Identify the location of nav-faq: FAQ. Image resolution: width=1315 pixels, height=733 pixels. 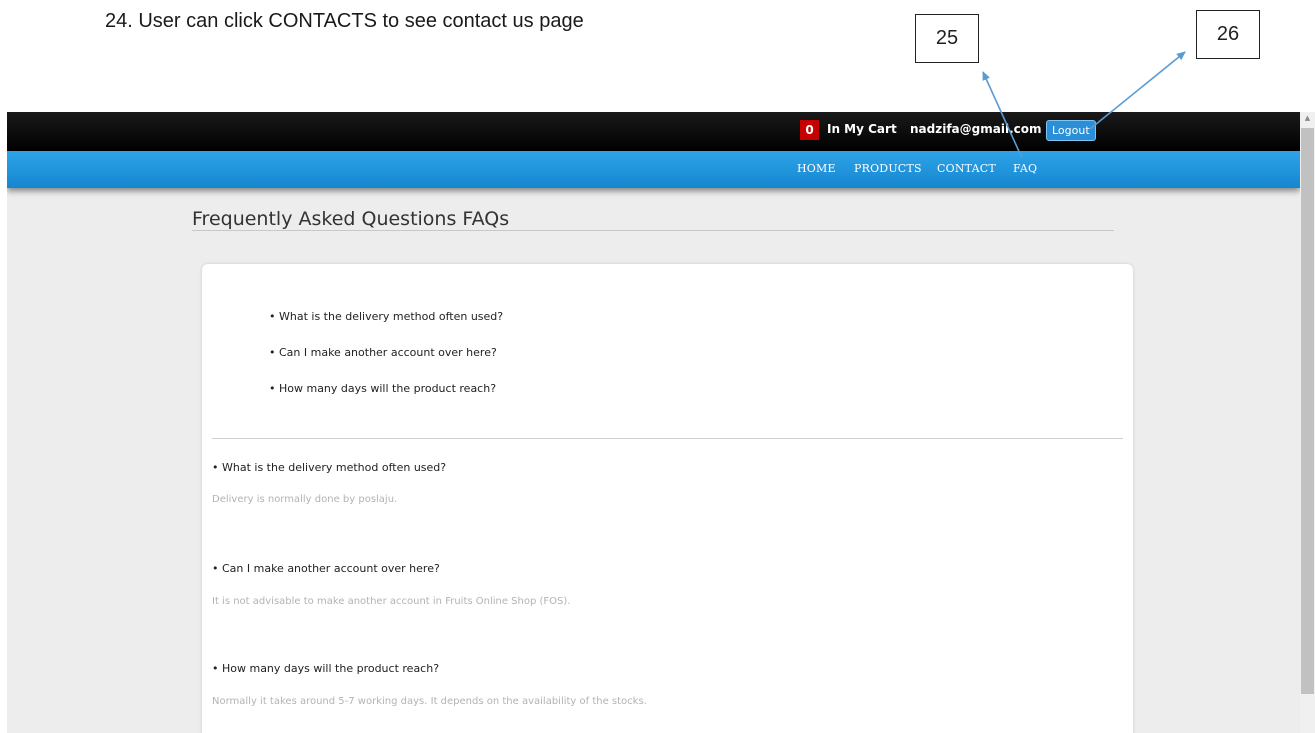
(1025, 168).